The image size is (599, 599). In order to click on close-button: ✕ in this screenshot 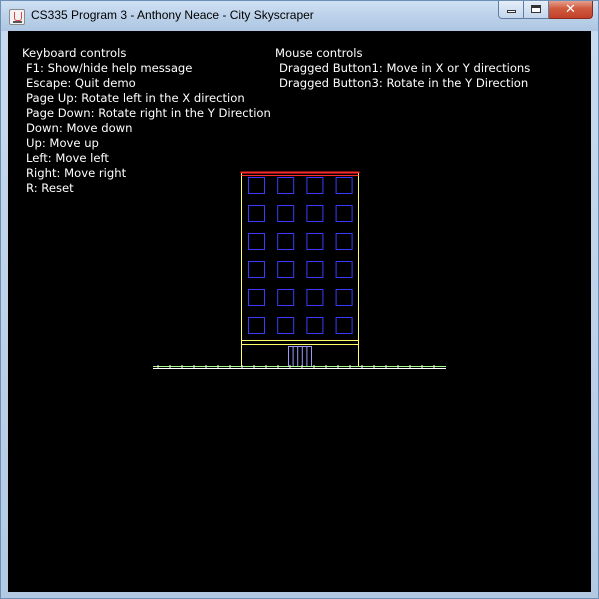, I will do `click(571, 10)`.